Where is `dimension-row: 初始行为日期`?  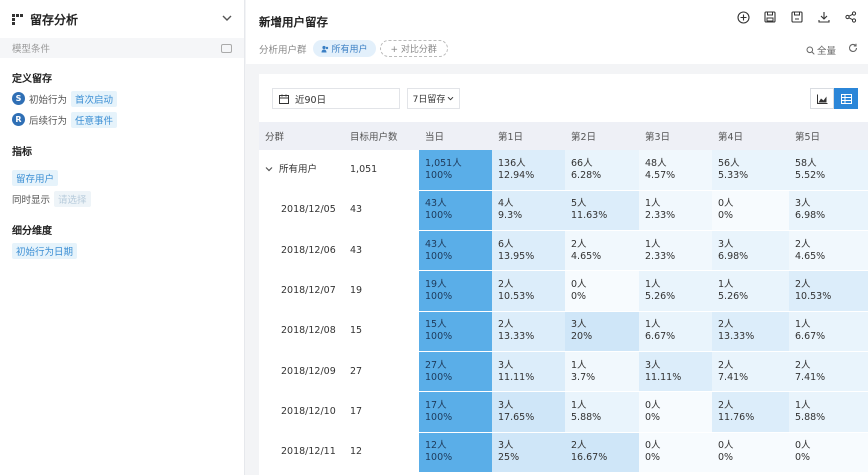
dimension-row: 初始行为日期 is located at coordinates (122, 250).